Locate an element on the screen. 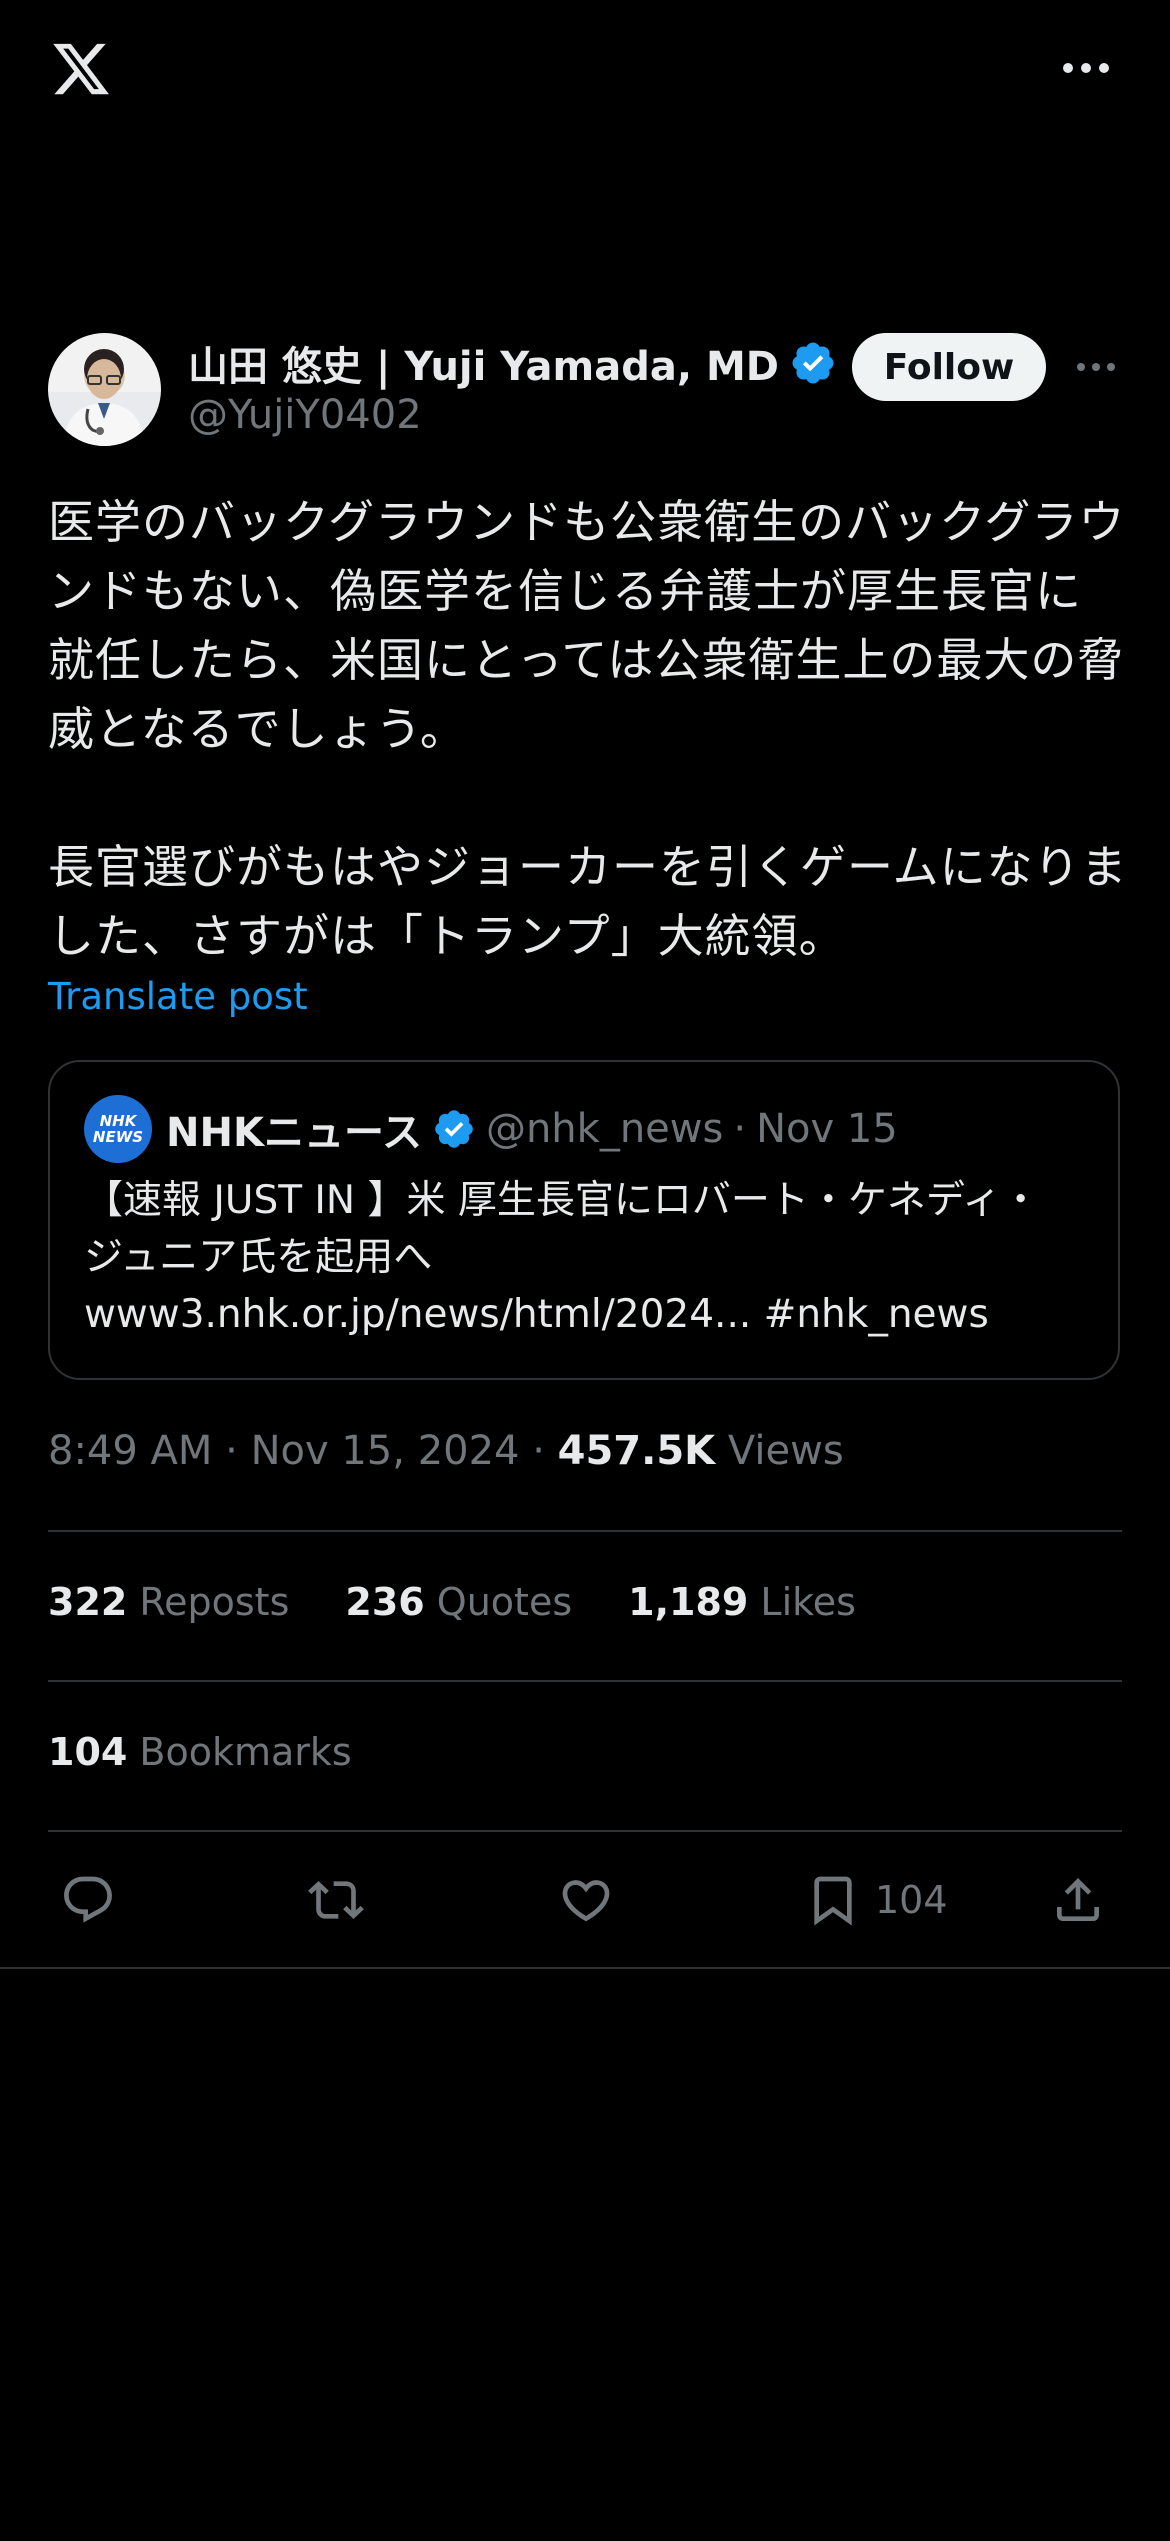 This screenshot has height=2541, width=1170. reposts-stat: 322 Reposts is located at coordinates (168, 1602).